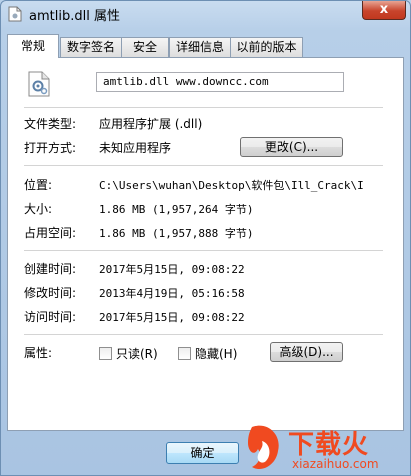  Describe the element at coordinates (15, 14) in the screenshot. I see `file-icon` at that location.